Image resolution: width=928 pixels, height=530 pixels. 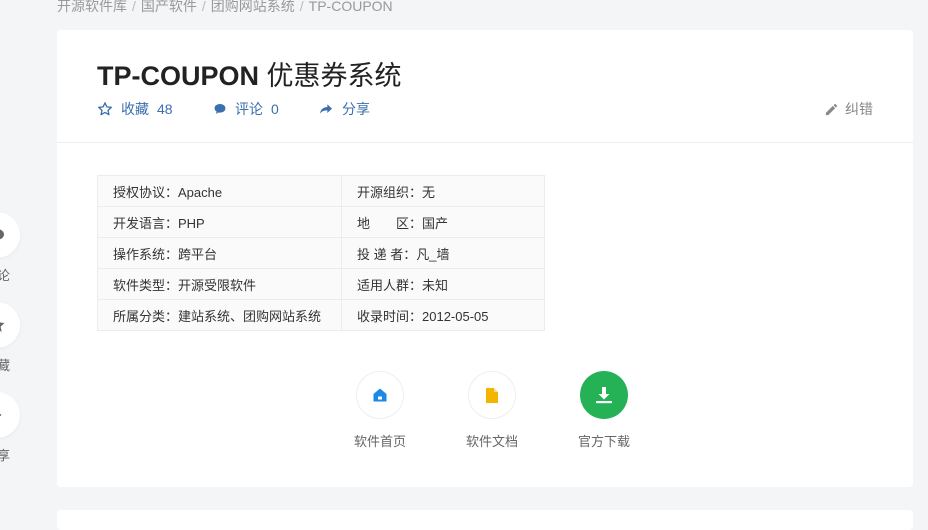 What do you see at coordinates (220, 109) in the screenshot?
I see `comment-icon` at bounding box center [220, 109].